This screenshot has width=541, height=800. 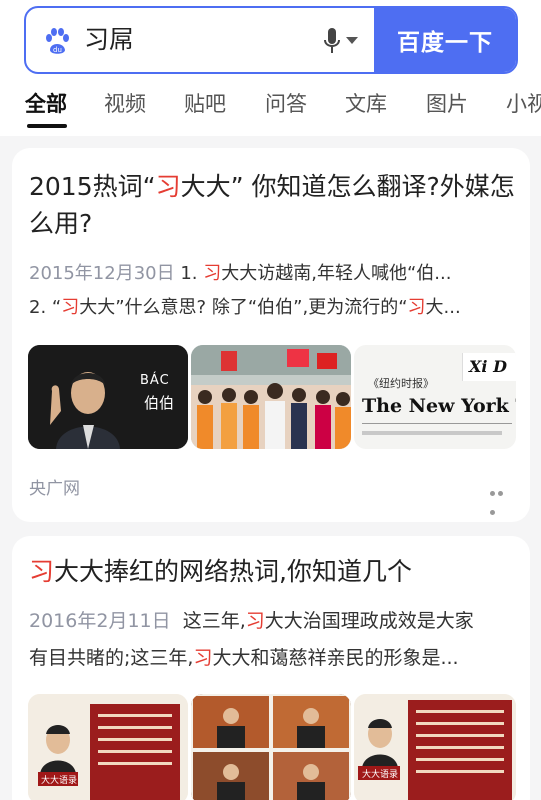 I want to click on search-button: 百度一下, so click(x=445, y=40).